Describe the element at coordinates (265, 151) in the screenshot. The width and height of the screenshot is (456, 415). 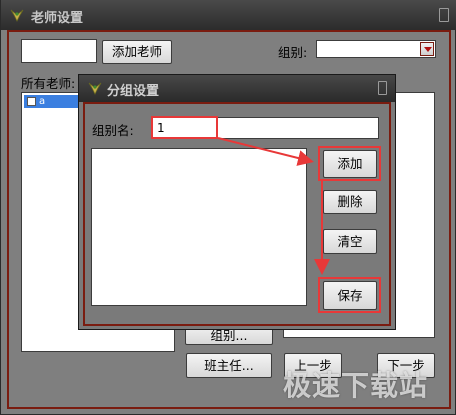
I see `arrow-to-add` at that location.